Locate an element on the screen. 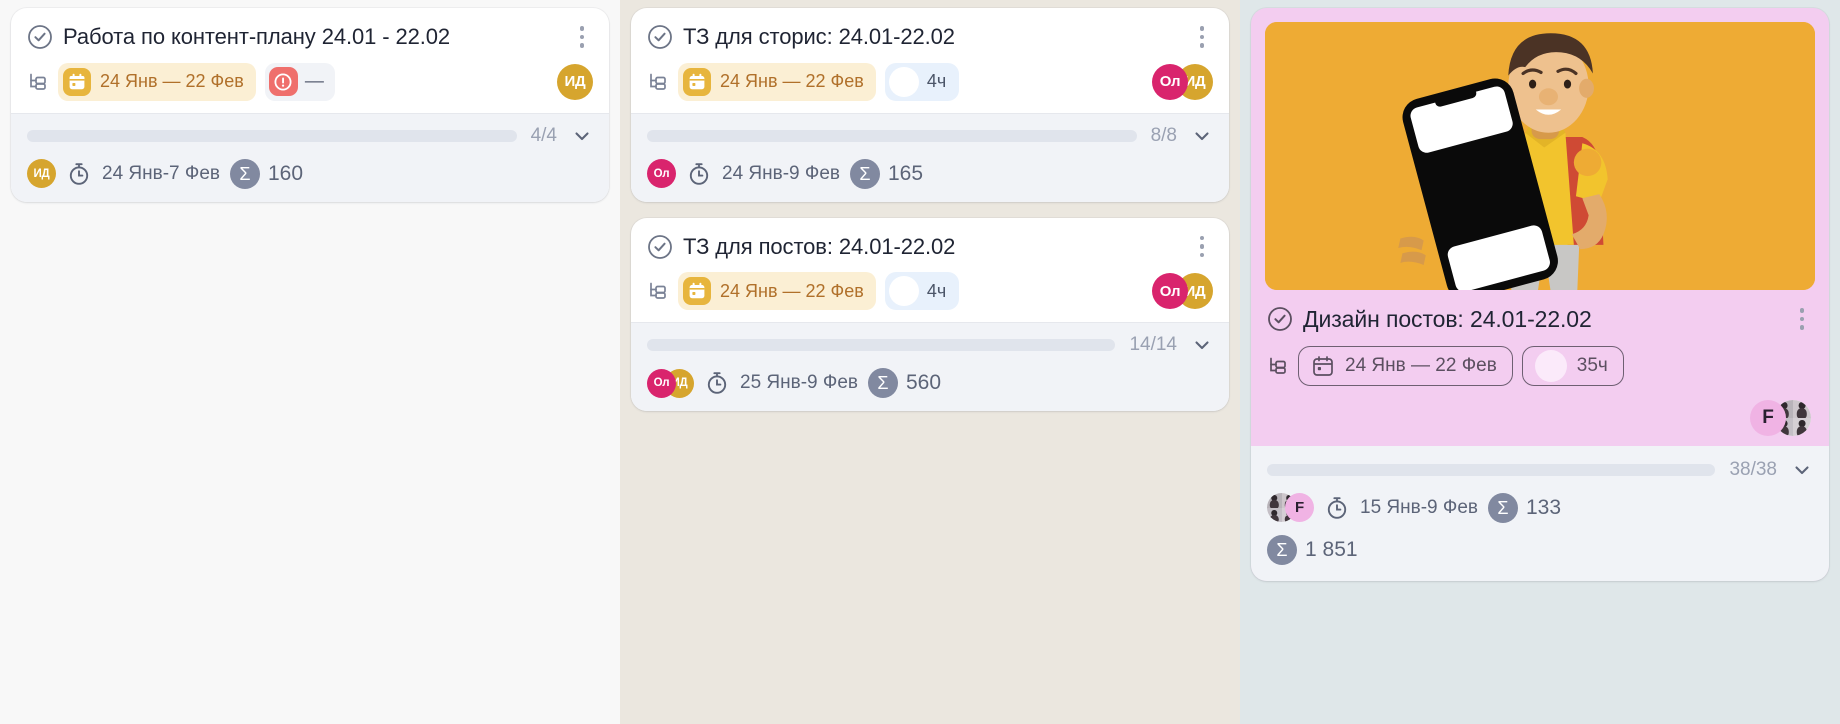  footer-stats-row: ИД 24 Янв-7 Фев Σ 160 is located at coordinates (310, 173).